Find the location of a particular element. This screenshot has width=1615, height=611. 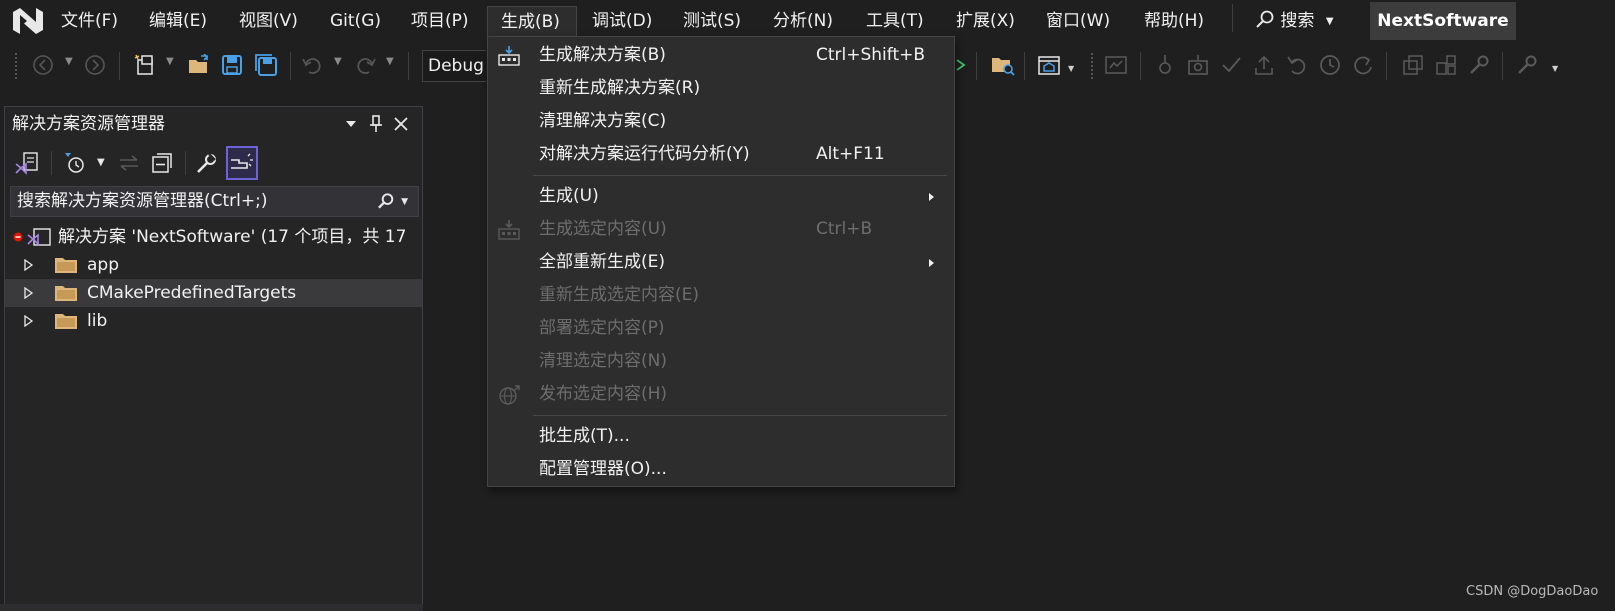

refresh-icon is located at coordinates (1363, 65).